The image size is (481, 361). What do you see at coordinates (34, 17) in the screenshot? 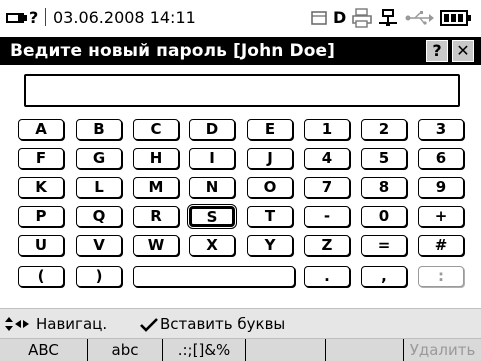
I see `status-indicator: ?` at bounding box center [34, 17].